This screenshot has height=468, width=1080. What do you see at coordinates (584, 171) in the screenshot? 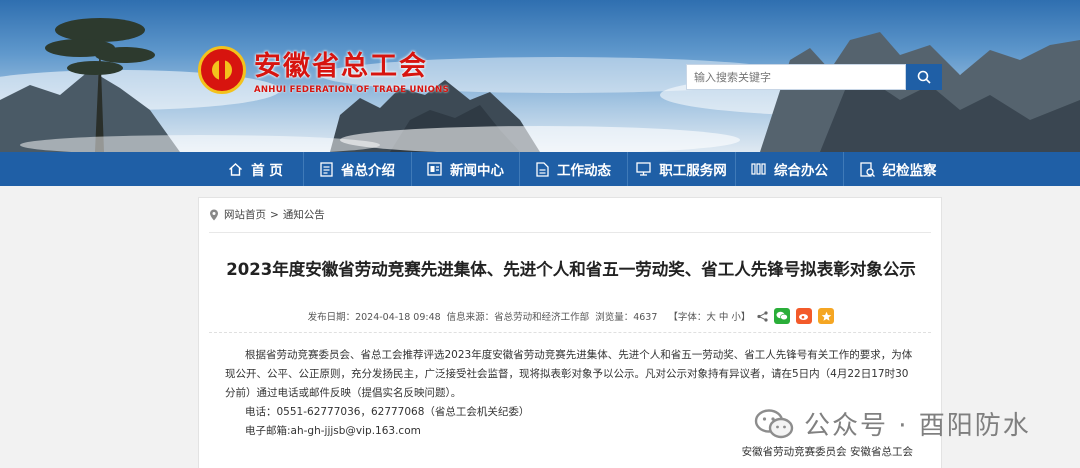
I see `nav-label: 工作动态` at bounding box center [584, 171].